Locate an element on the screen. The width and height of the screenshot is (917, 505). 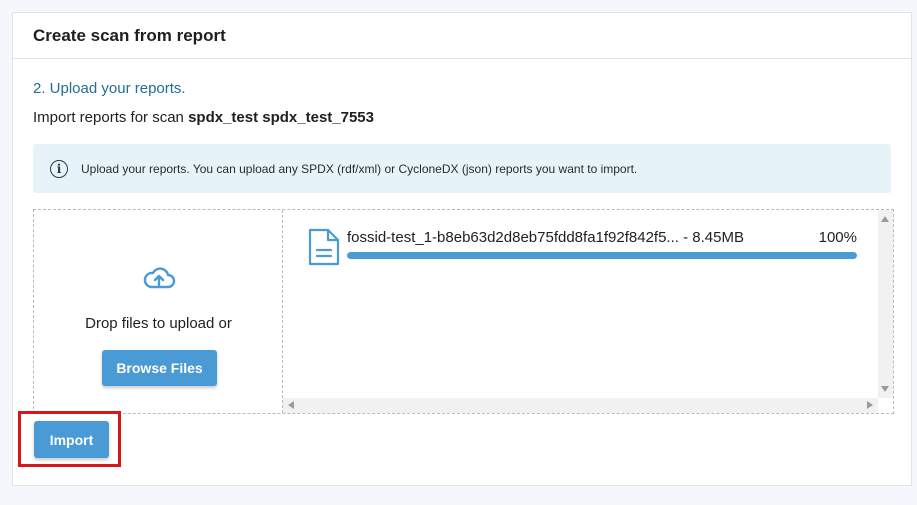
scroll-up-arrow-icon is located at coordinates (885, 219).